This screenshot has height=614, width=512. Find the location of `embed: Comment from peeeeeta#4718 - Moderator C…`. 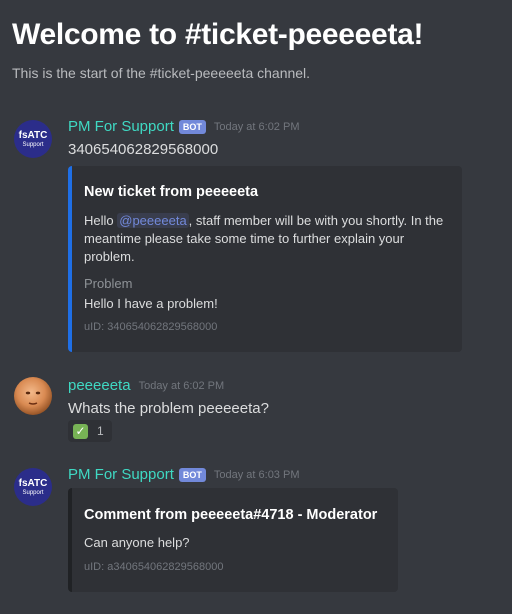

embed: Comment from peeeeeta#4718 - Moderator C… is located at coordinates (233, 540).